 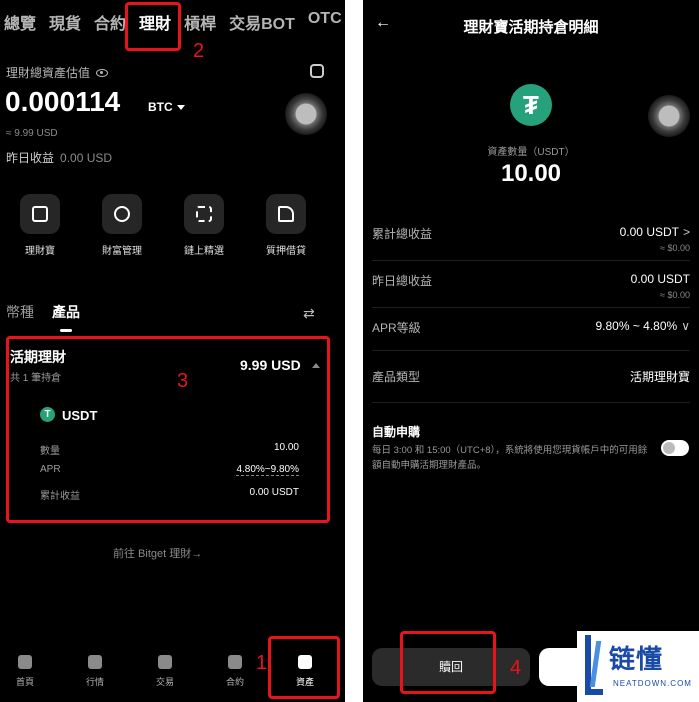 I want to click on yesterday-earnings: 昨日收益 0.00 USD, so click(x=59, y=157).